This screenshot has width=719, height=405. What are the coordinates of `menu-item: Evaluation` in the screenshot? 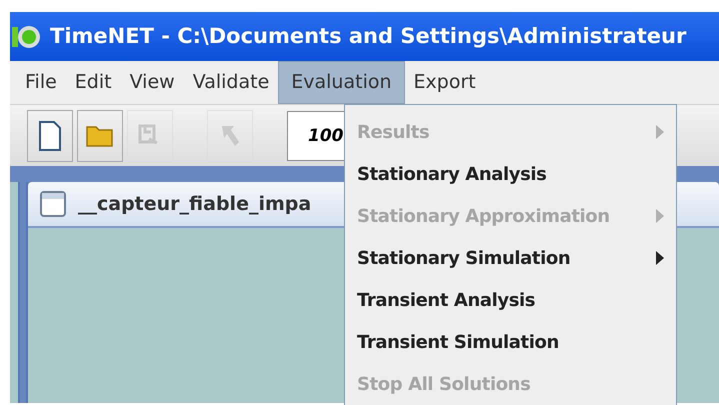 It's located at (341, 82).